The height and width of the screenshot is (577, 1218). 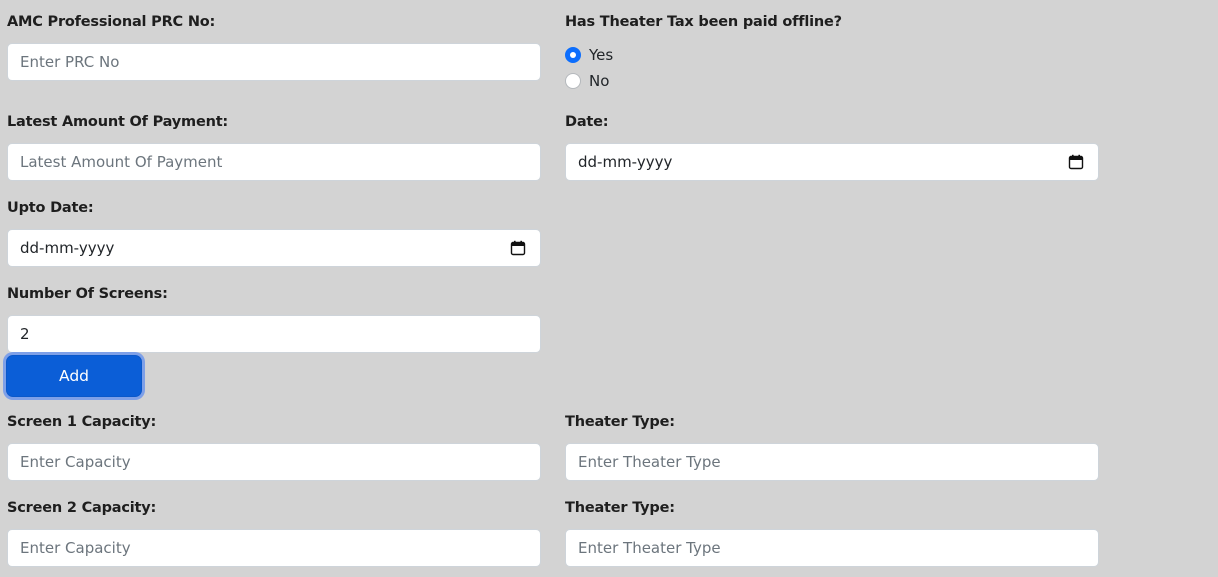 I want to click on num-screens-label: Number Of Screens:, so click(x=87, y=294).